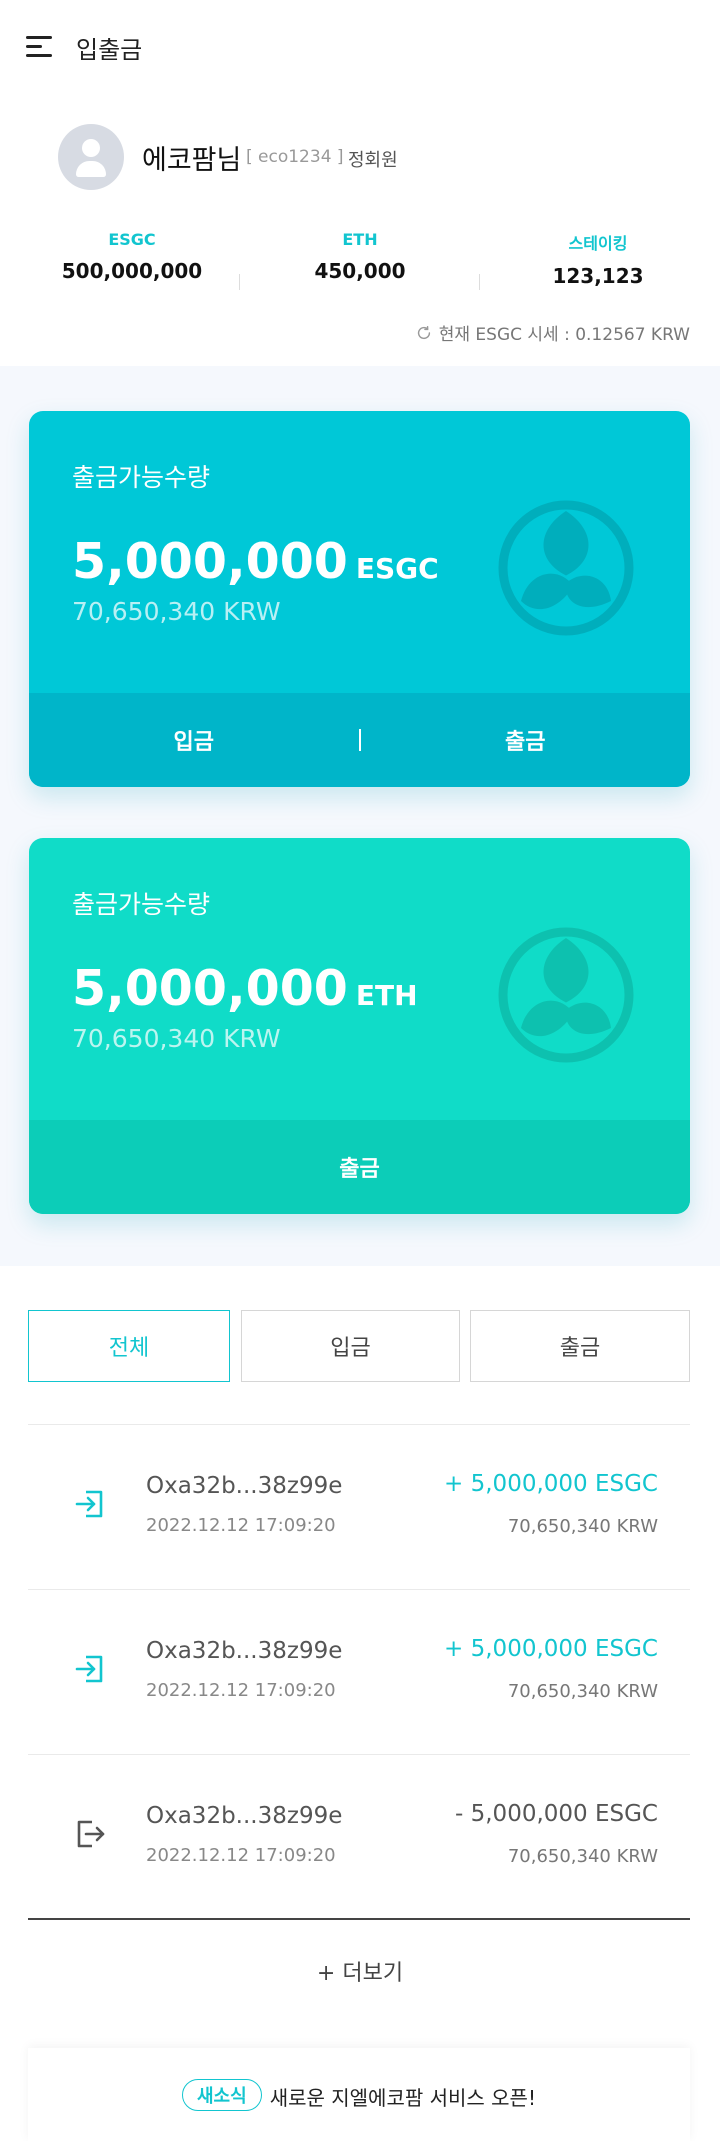 Image resolution: width=720 pixels, height=2141 pixels. Describe the element at coordinates (132, 256) in the screenshot. I see `stat-esgc: ESGC 500,000,000` at that location.